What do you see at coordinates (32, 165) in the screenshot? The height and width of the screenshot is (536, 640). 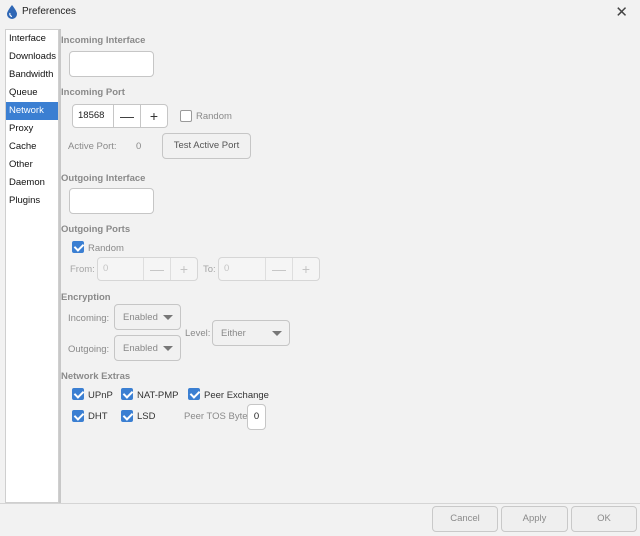 I see `sidebar-item-other: Other` at bounding box center [32, 165].